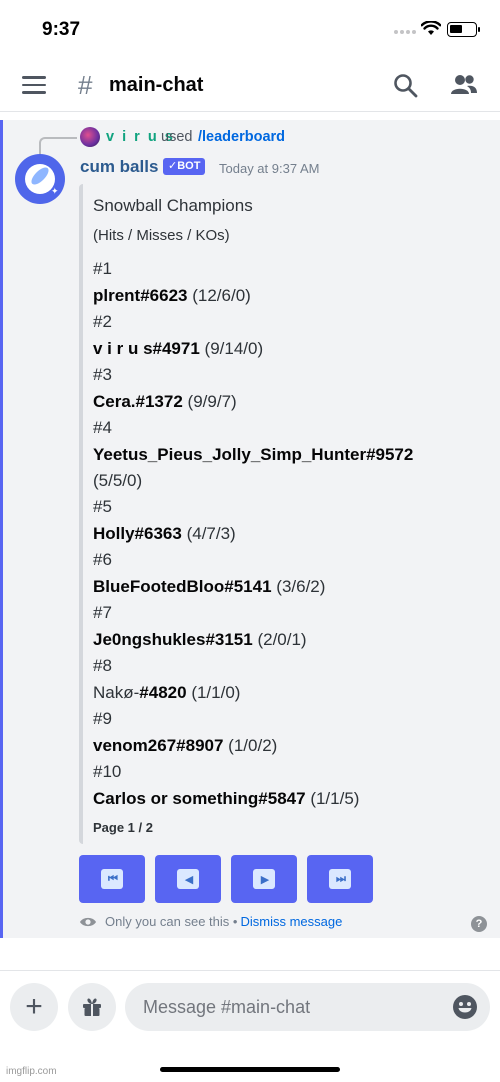 This screenshot has width=500, height=1082. What do you see at coordinates (250, 1069) in the screenshot?
I see `home-indicator` at bounding box center [250, 1069].